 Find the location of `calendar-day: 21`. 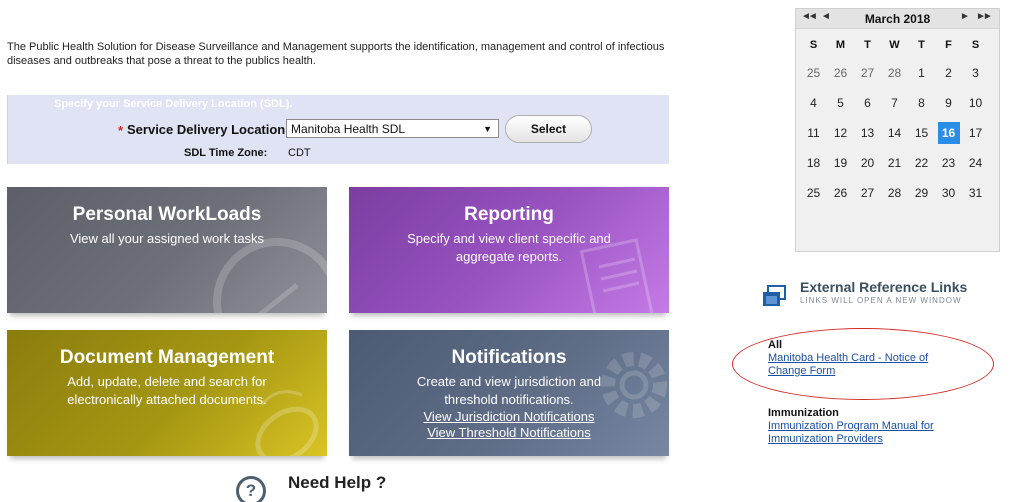

calendar-day: 21 is located at coordinates (894, 163).